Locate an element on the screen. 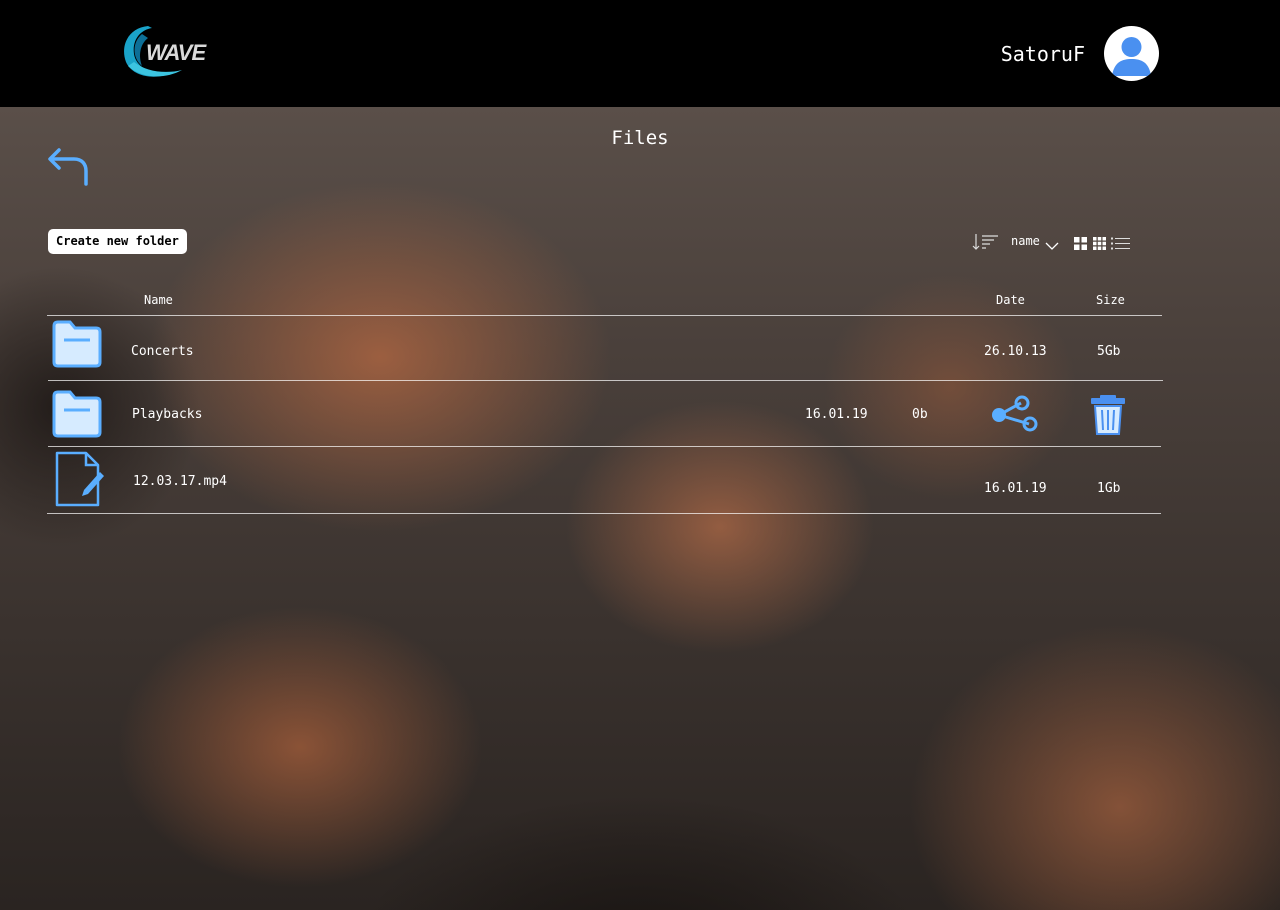 This screenshot has width=1280, height=910. list-view-icon is located at coordinates (1120, 242).